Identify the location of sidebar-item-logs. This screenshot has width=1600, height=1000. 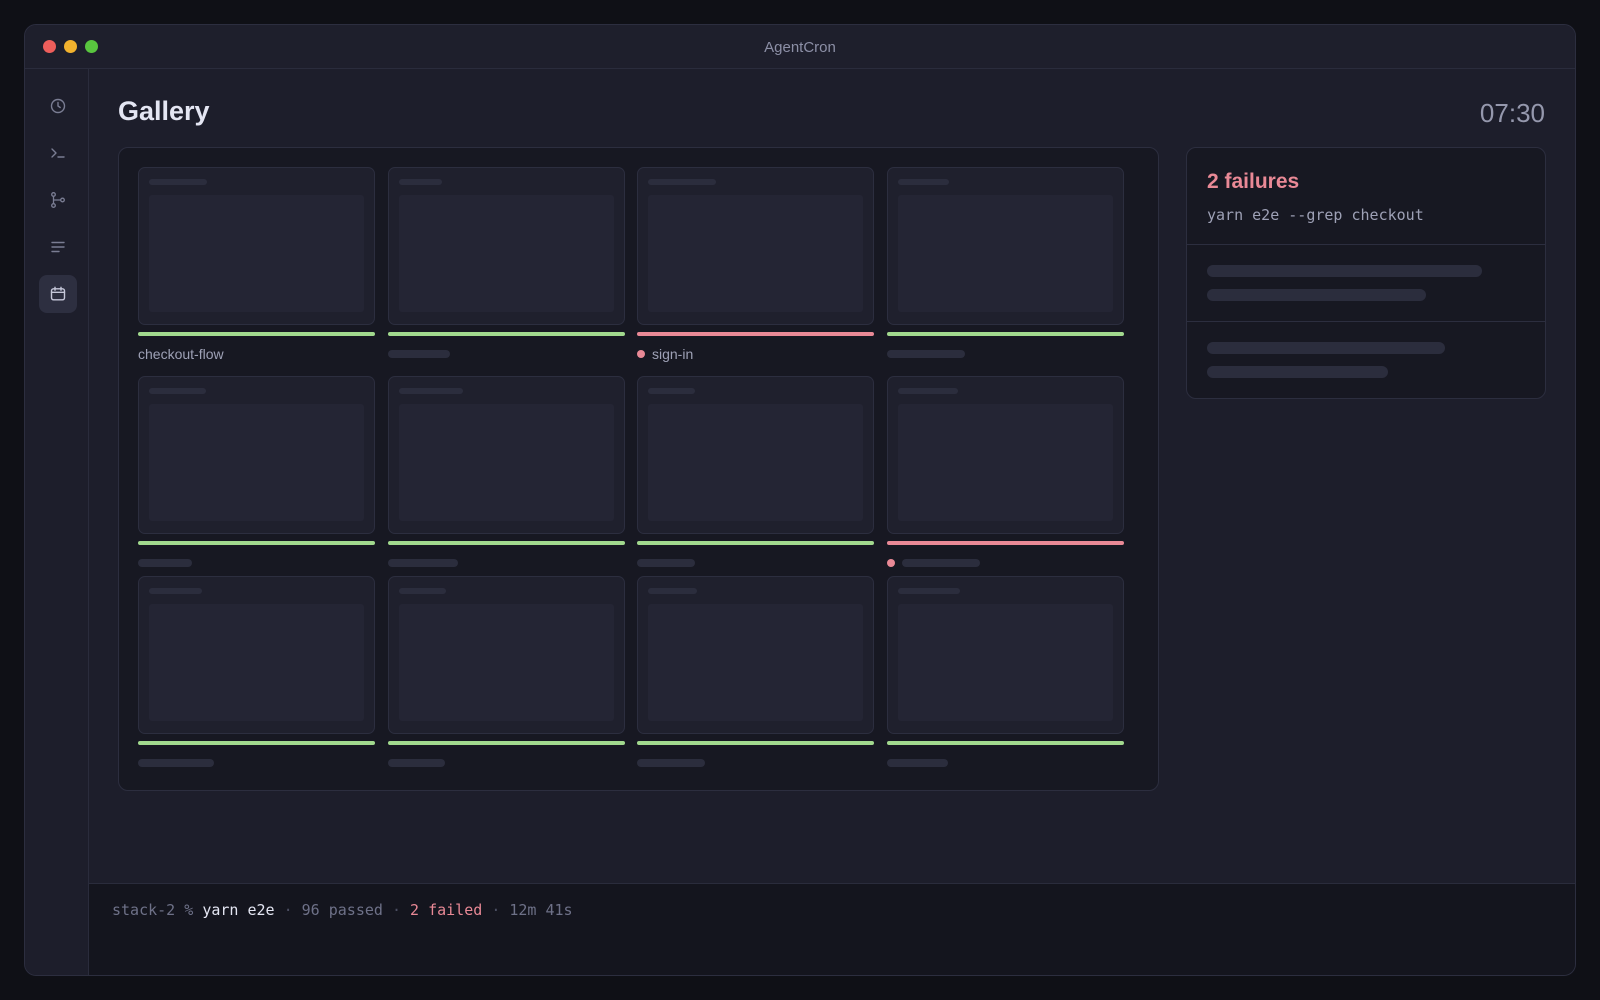
(58, 247).